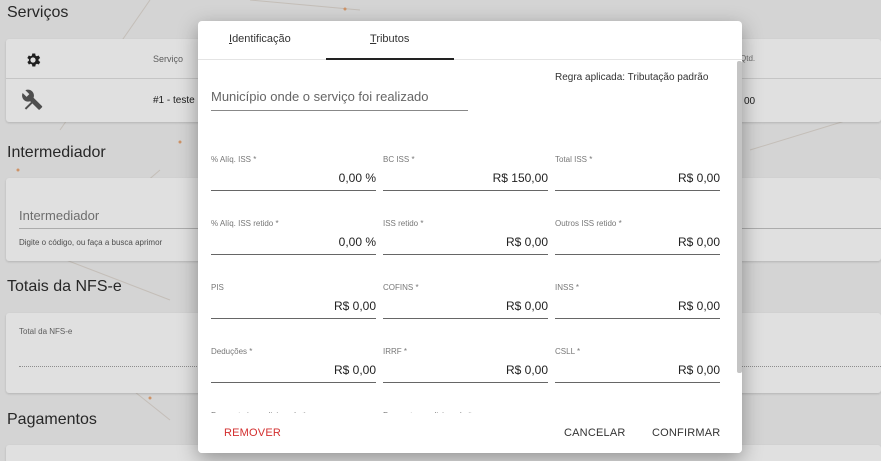 This screenshot has width=881, height=461. Describe the element at coordinates (390, 59) in the screenshot. I see `active-tab-indicator` at that location.